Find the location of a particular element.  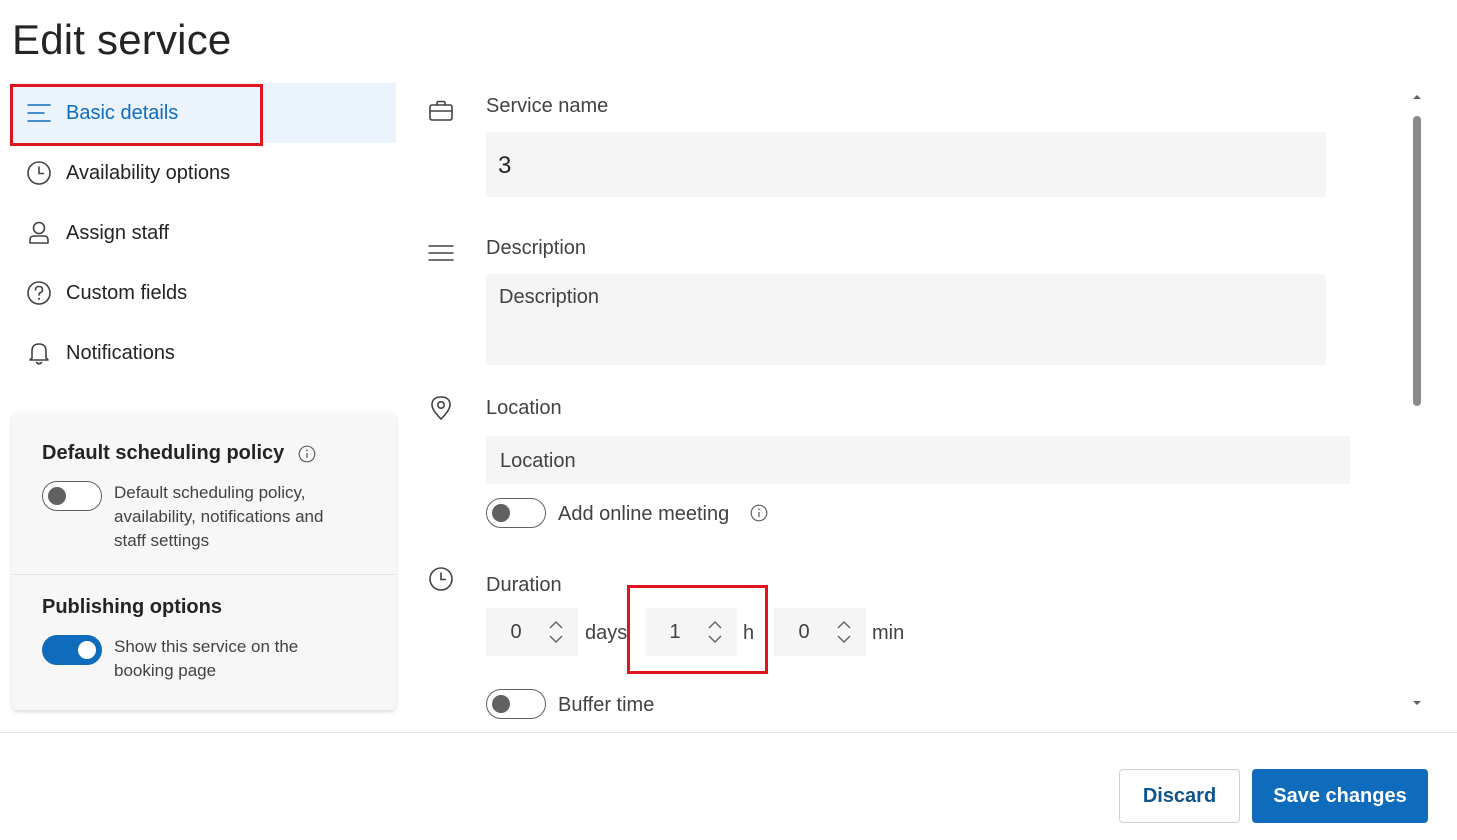

footer-divider is located at coordinates (728, 732).